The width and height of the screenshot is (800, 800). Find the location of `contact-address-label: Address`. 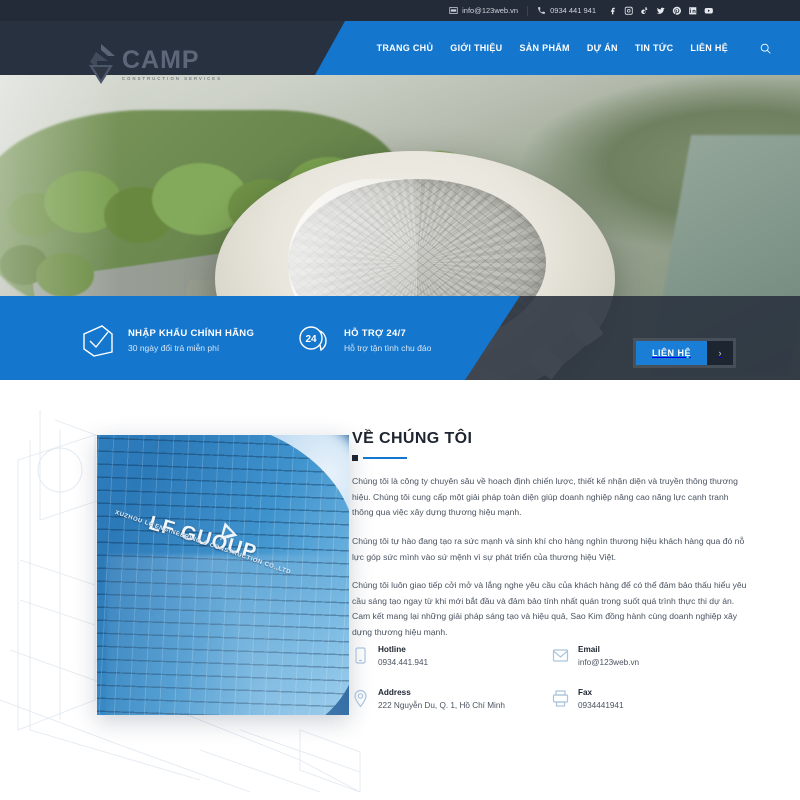

contact-address-label: Address is located at coordinates (394, 692).